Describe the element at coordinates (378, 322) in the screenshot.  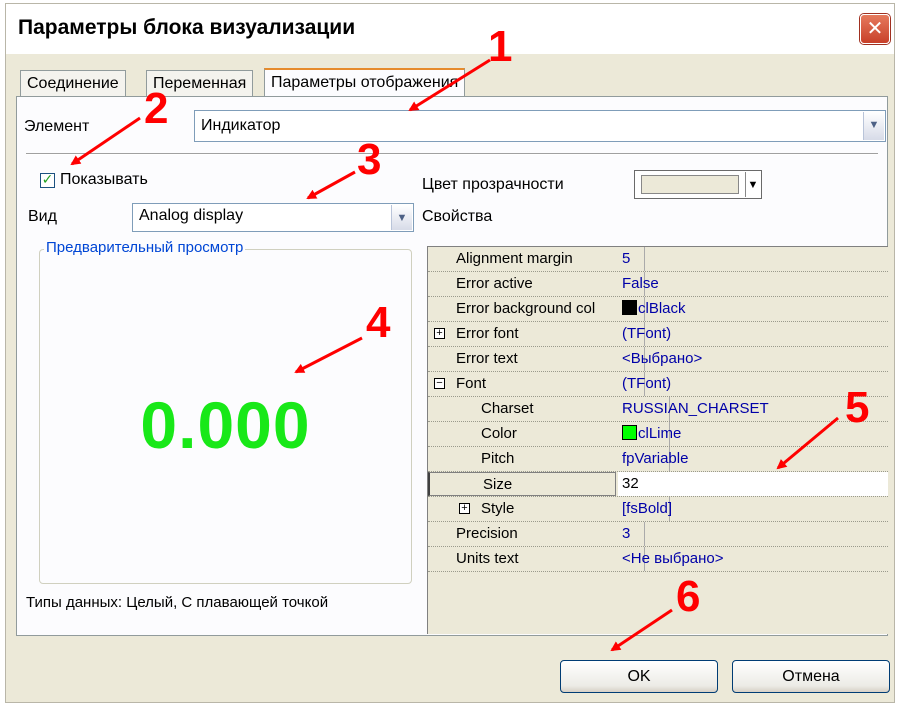
I see `annotation-number-4: 4` at that location.